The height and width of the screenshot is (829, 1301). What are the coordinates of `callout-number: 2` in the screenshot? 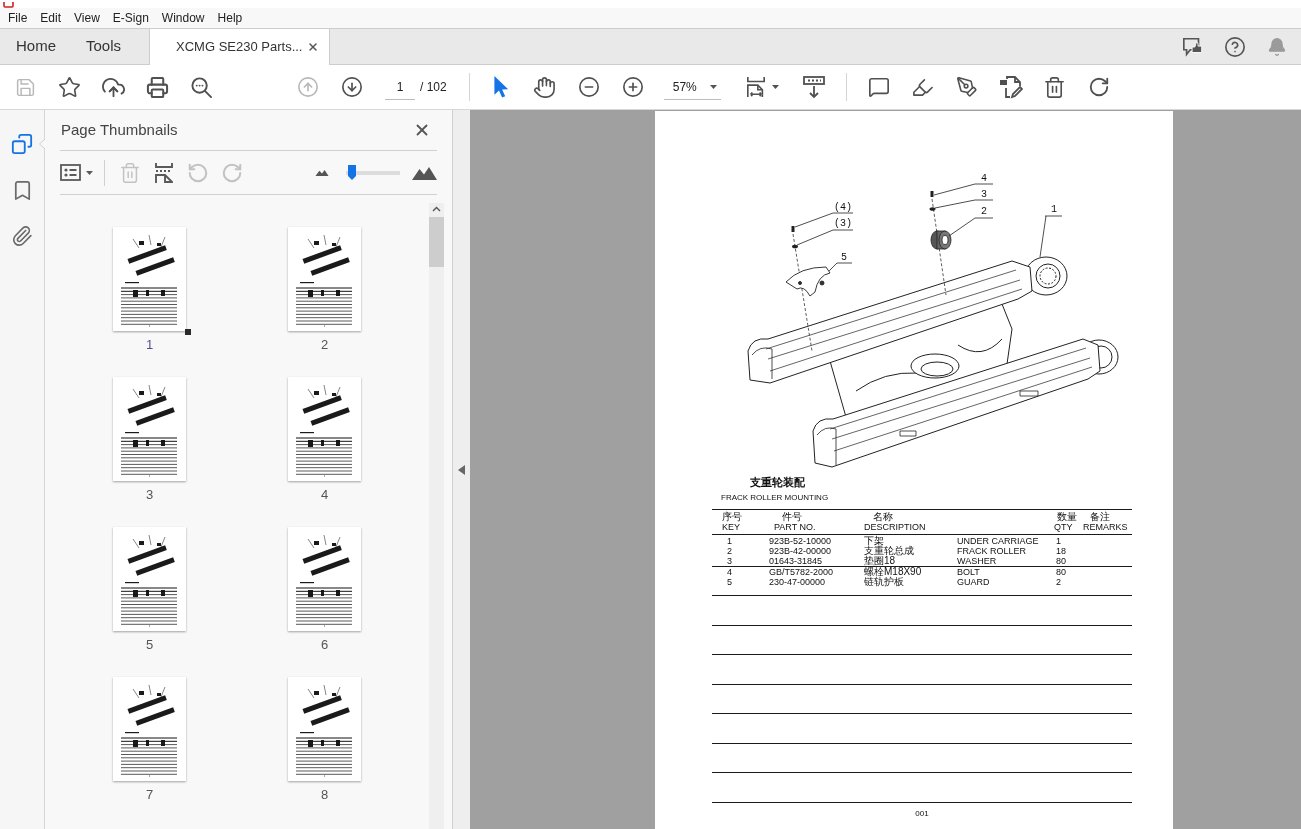 It's located at (984, 211).